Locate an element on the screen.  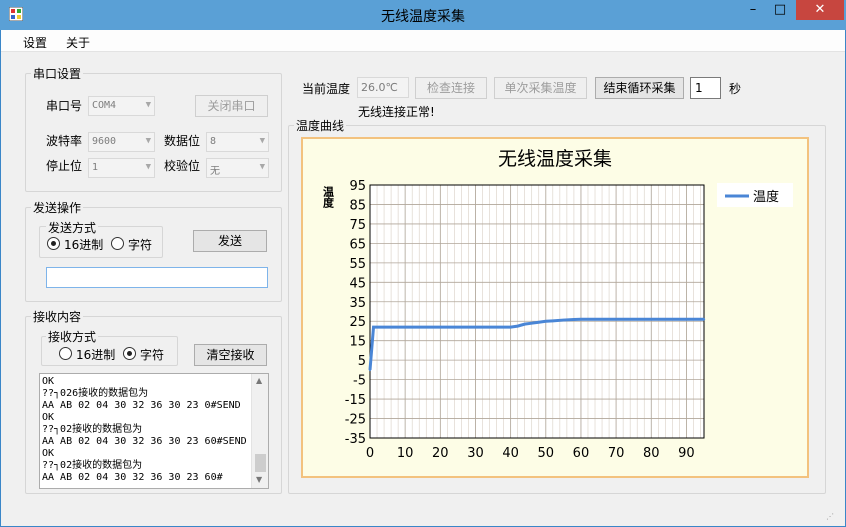
single-capture-button: 单次采集温度 is located at coordinates (540, 88).